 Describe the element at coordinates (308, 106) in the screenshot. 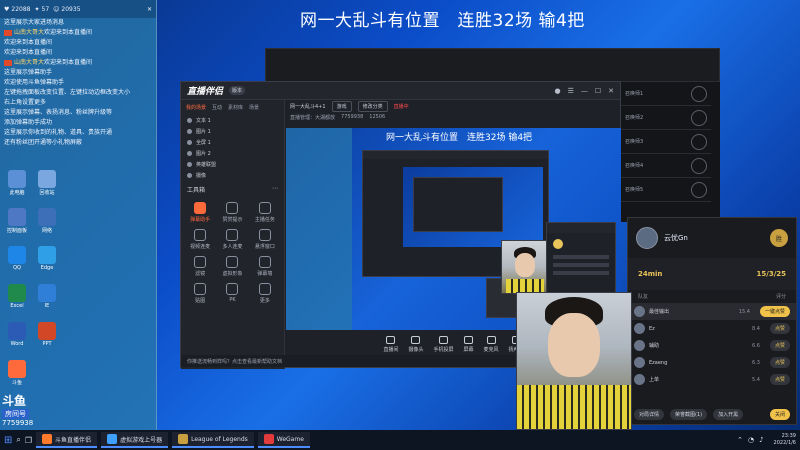

I see `stream-title: 网一大乱斗4+1` at that location.